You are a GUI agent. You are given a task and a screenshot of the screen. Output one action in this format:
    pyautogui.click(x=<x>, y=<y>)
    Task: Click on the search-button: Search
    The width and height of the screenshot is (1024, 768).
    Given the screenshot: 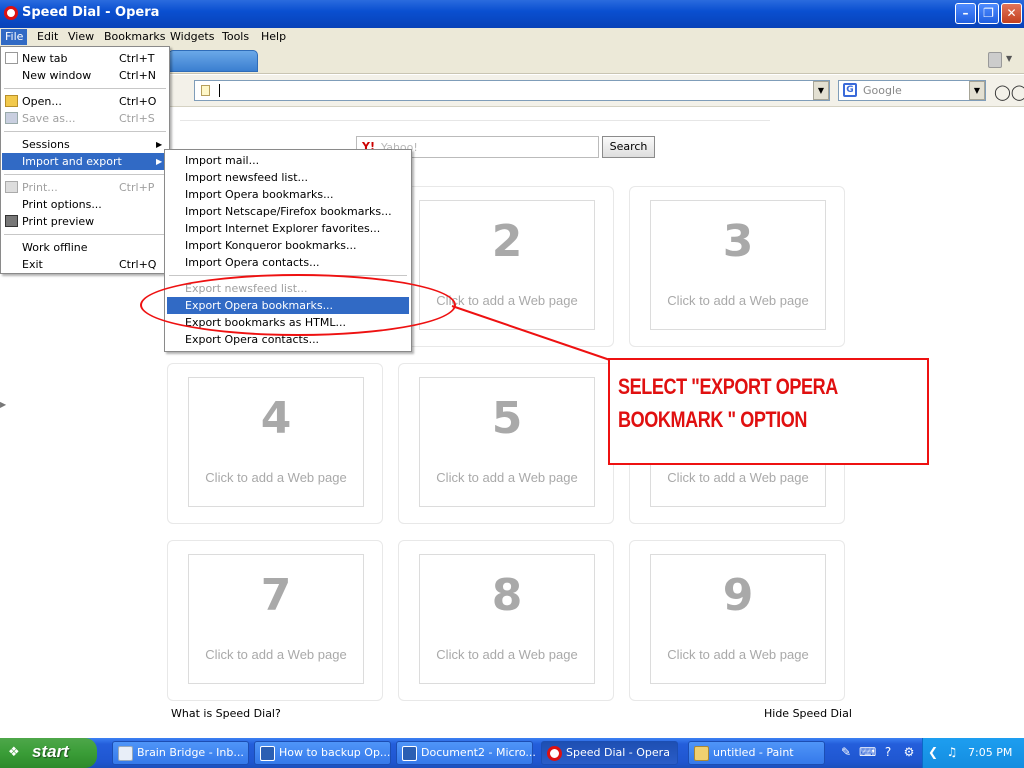 What is the action you would take?
    pyautogui.click(x=628, y=147)
    